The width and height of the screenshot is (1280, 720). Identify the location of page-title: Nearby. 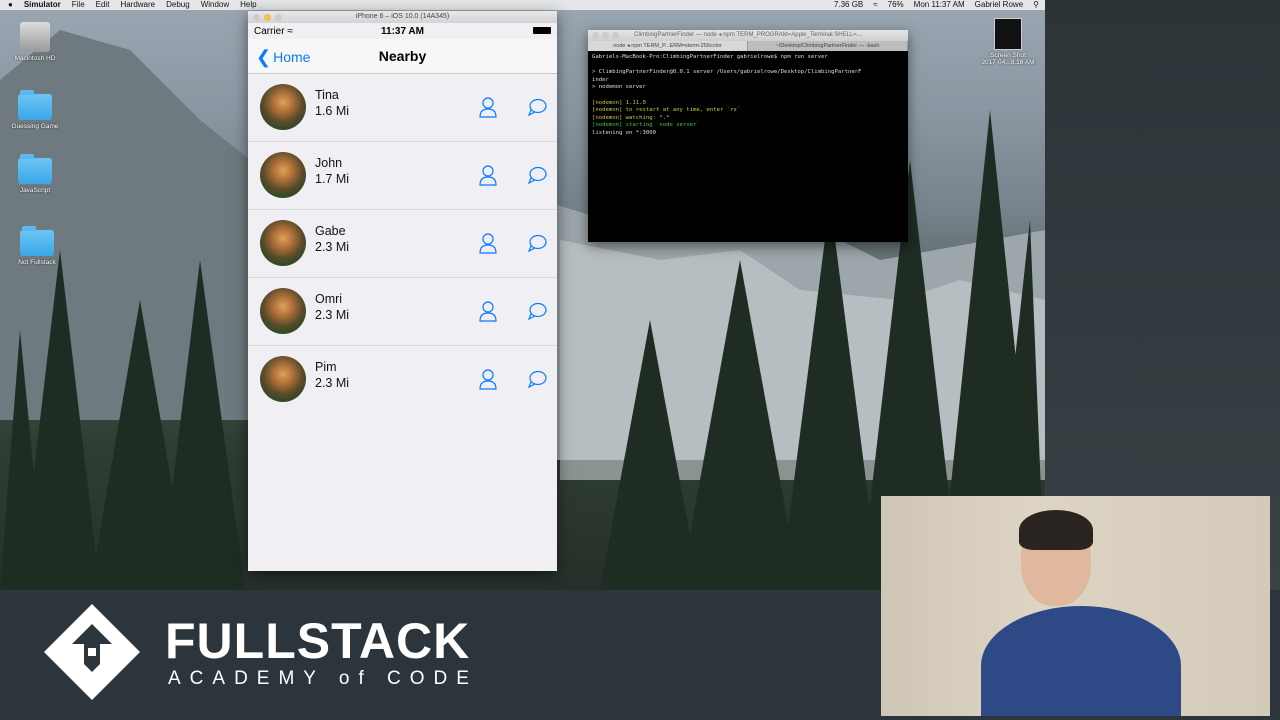
(402, 56).